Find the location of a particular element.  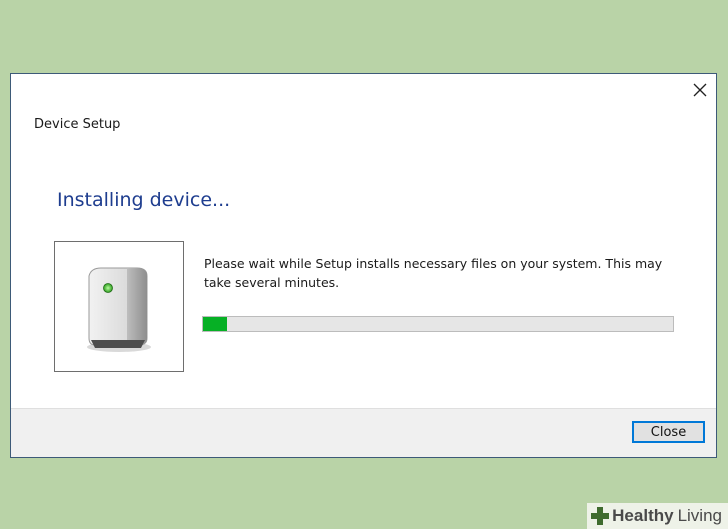

device-image-frame is located at coordinates (119, 306).